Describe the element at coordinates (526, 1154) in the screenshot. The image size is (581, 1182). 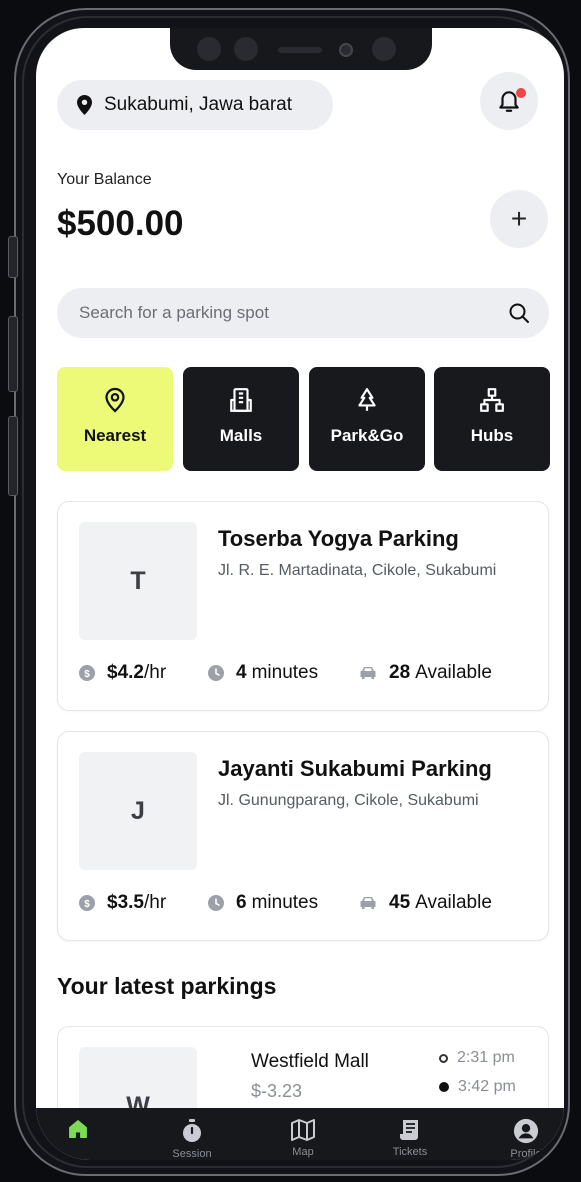
I see `nav-label: Profile` at that location.